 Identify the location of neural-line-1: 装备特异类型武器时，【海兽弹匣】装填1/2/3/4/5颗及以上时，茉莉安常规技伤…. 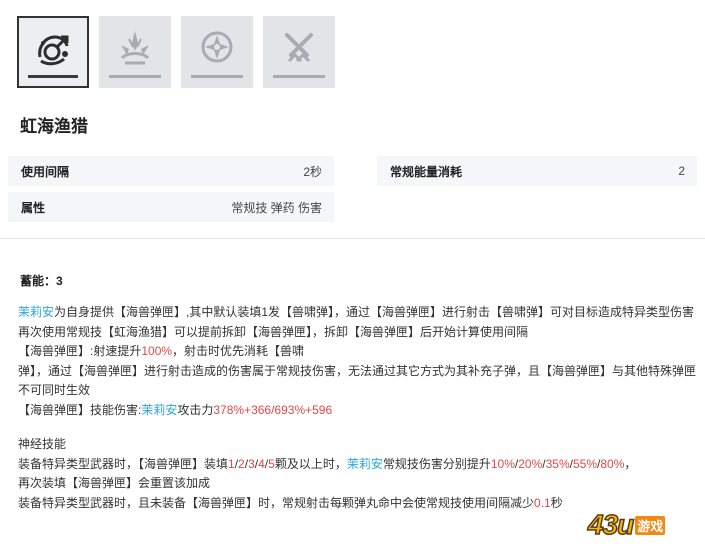
(327, 463).